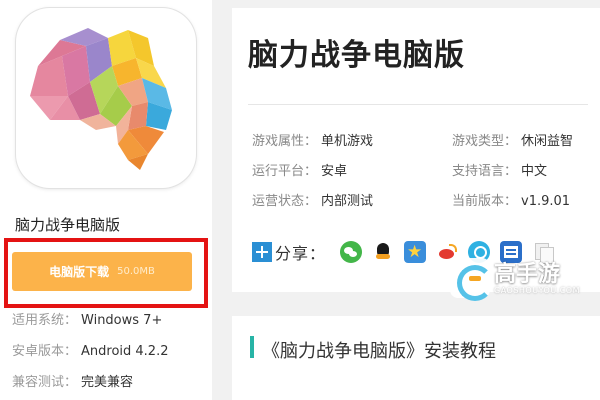  What do you see at coordinates (537, 290) in the screenshot?
I see `watermark-url: GAOSHOUYOU.COM` at bounding box center [537, 290].